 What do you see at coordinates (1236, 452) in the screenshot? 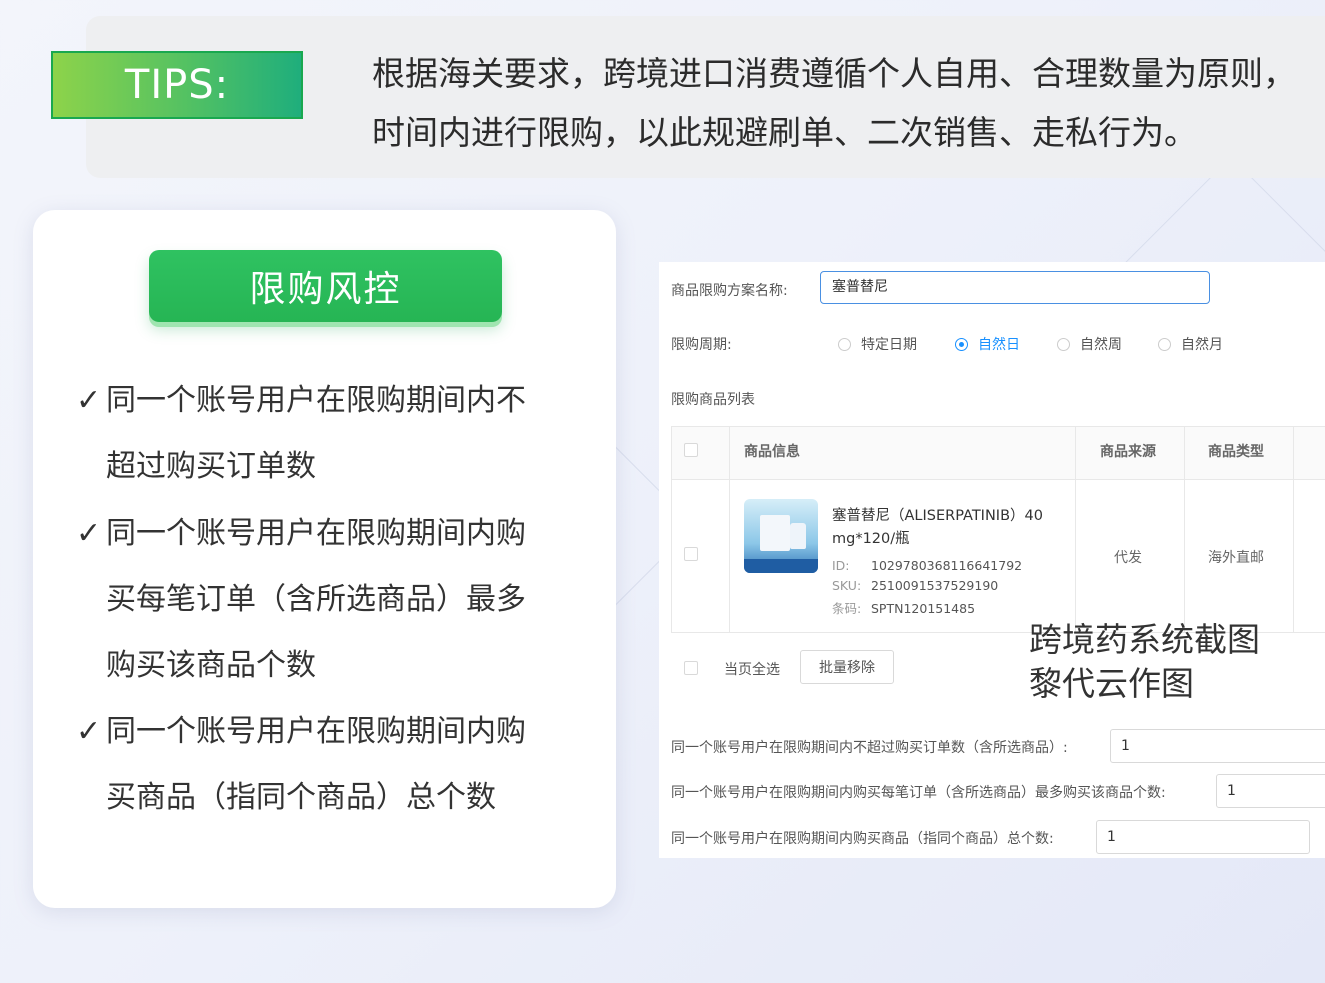
I see `column-header-type: 商品类型` at bounding box center [1236, 452].